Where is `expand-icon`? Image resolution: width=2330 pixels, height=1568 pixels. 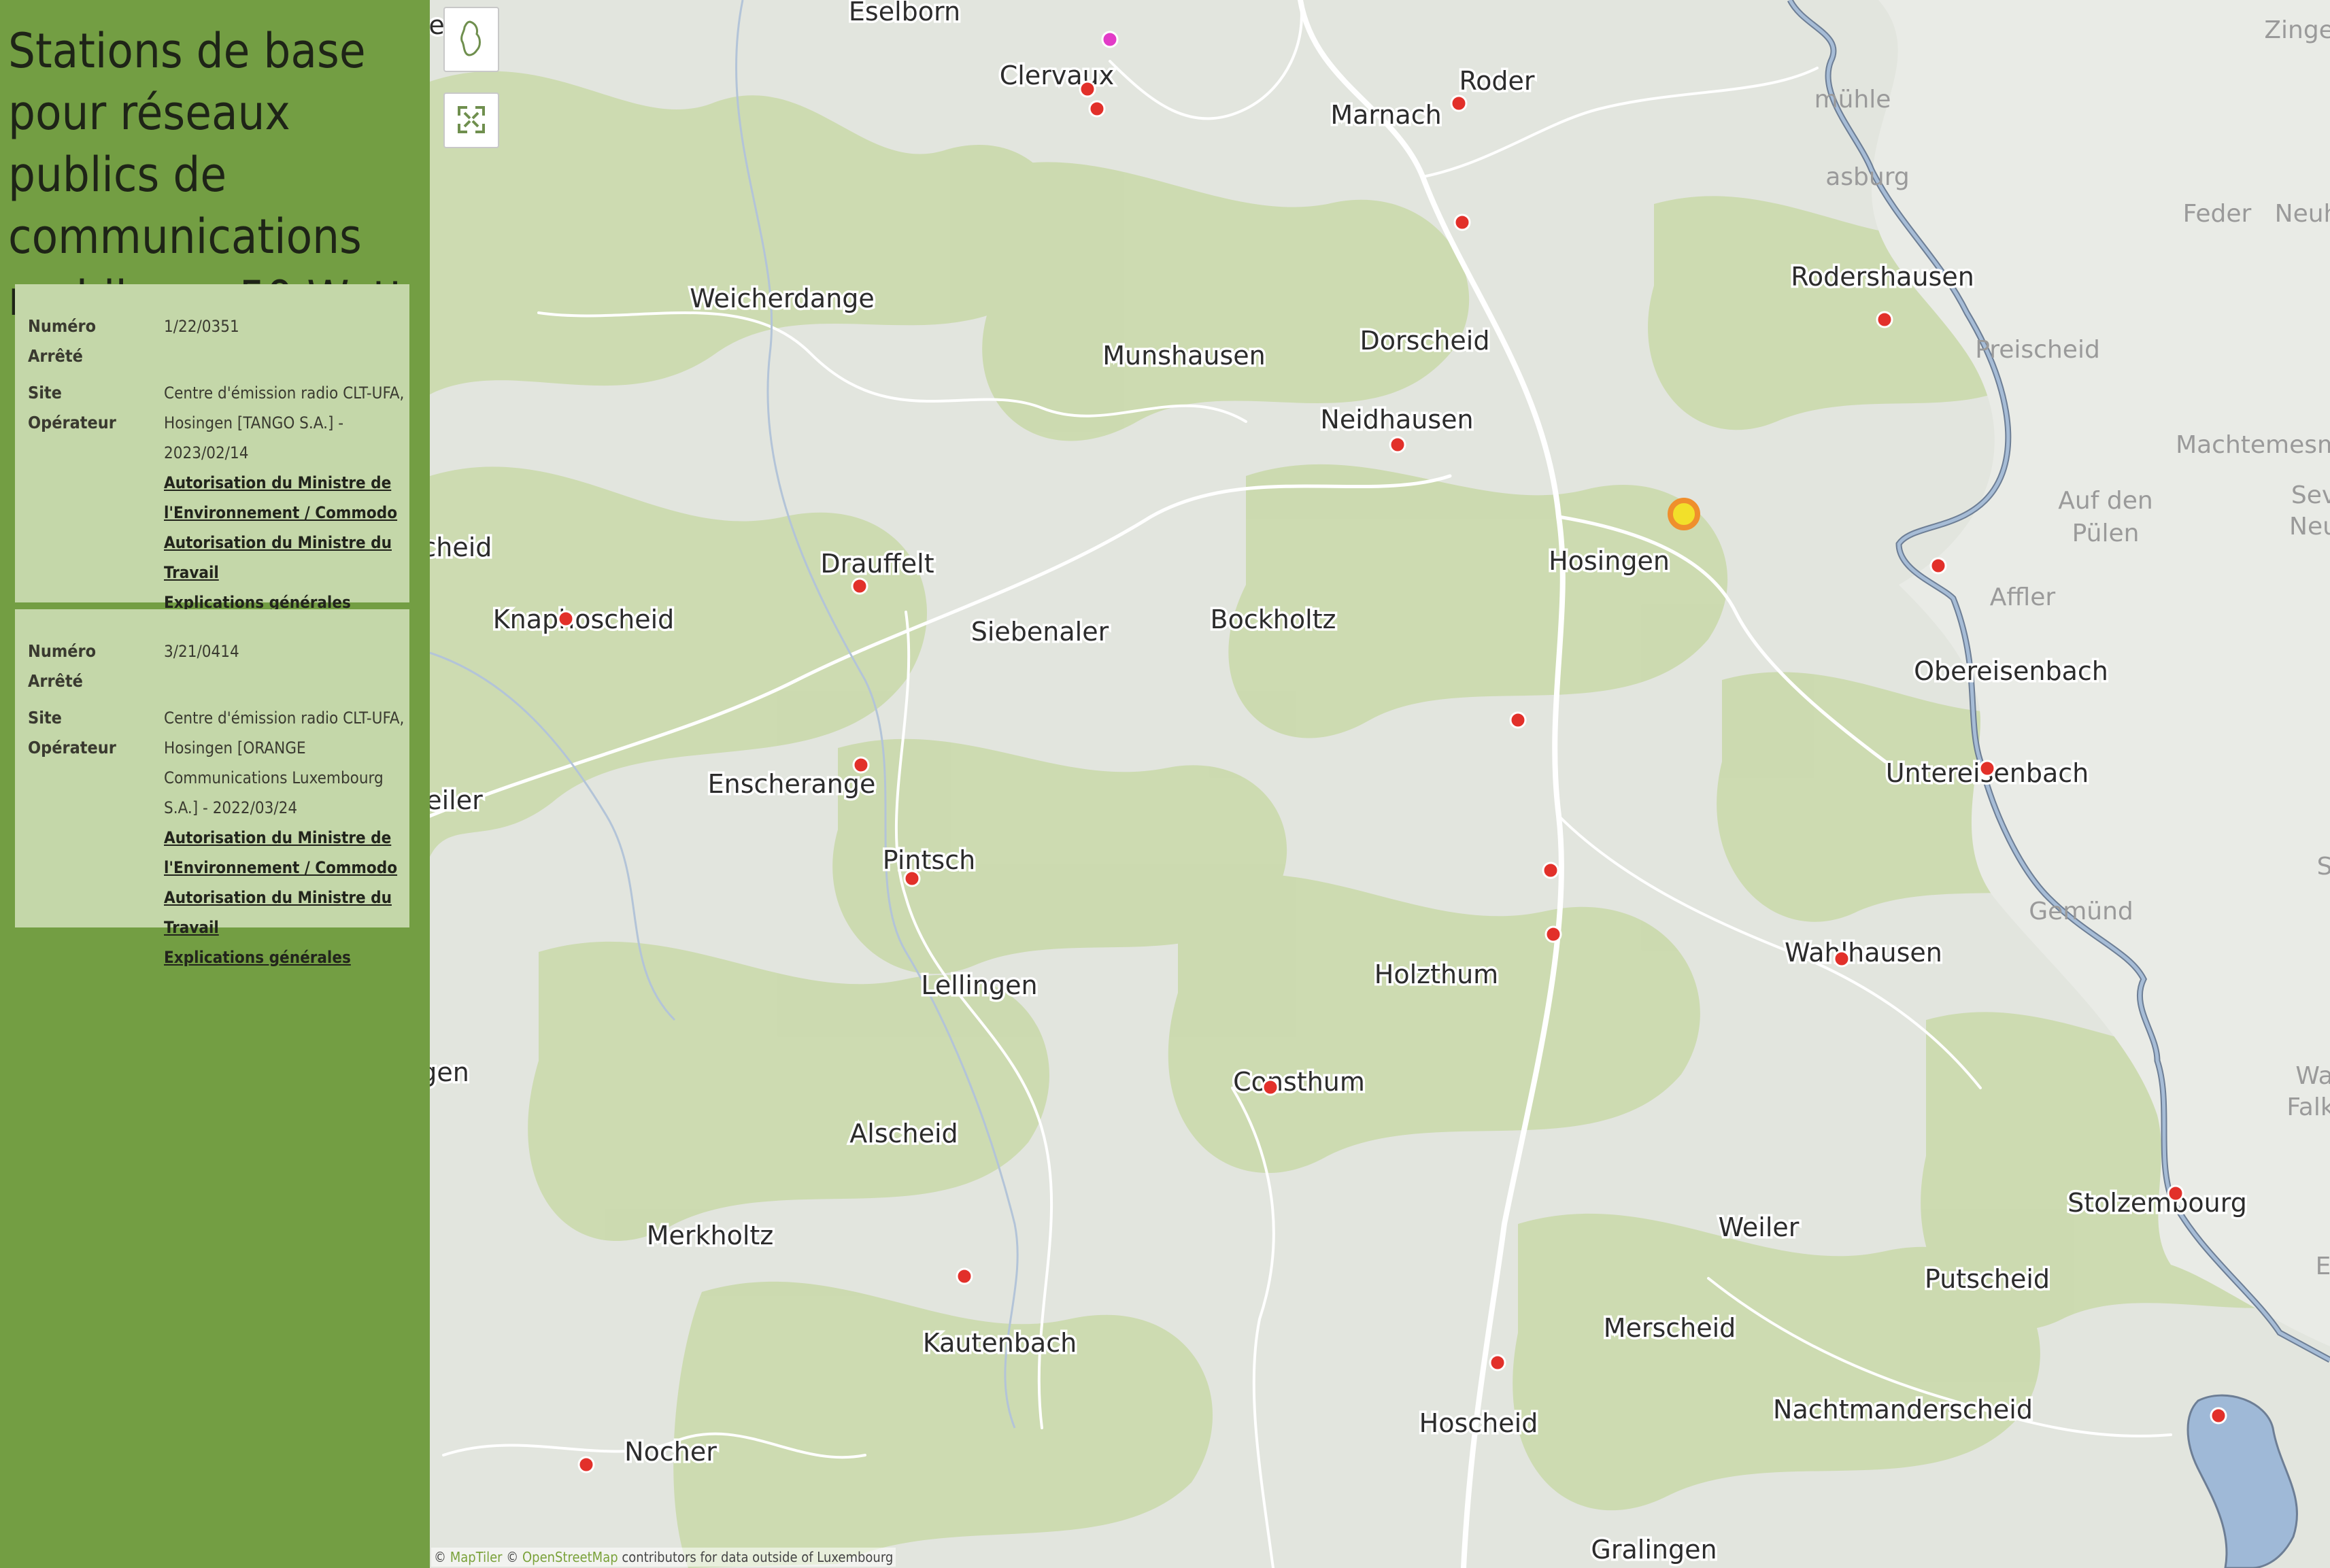 expand-icon is located at coordinates (472, 119).